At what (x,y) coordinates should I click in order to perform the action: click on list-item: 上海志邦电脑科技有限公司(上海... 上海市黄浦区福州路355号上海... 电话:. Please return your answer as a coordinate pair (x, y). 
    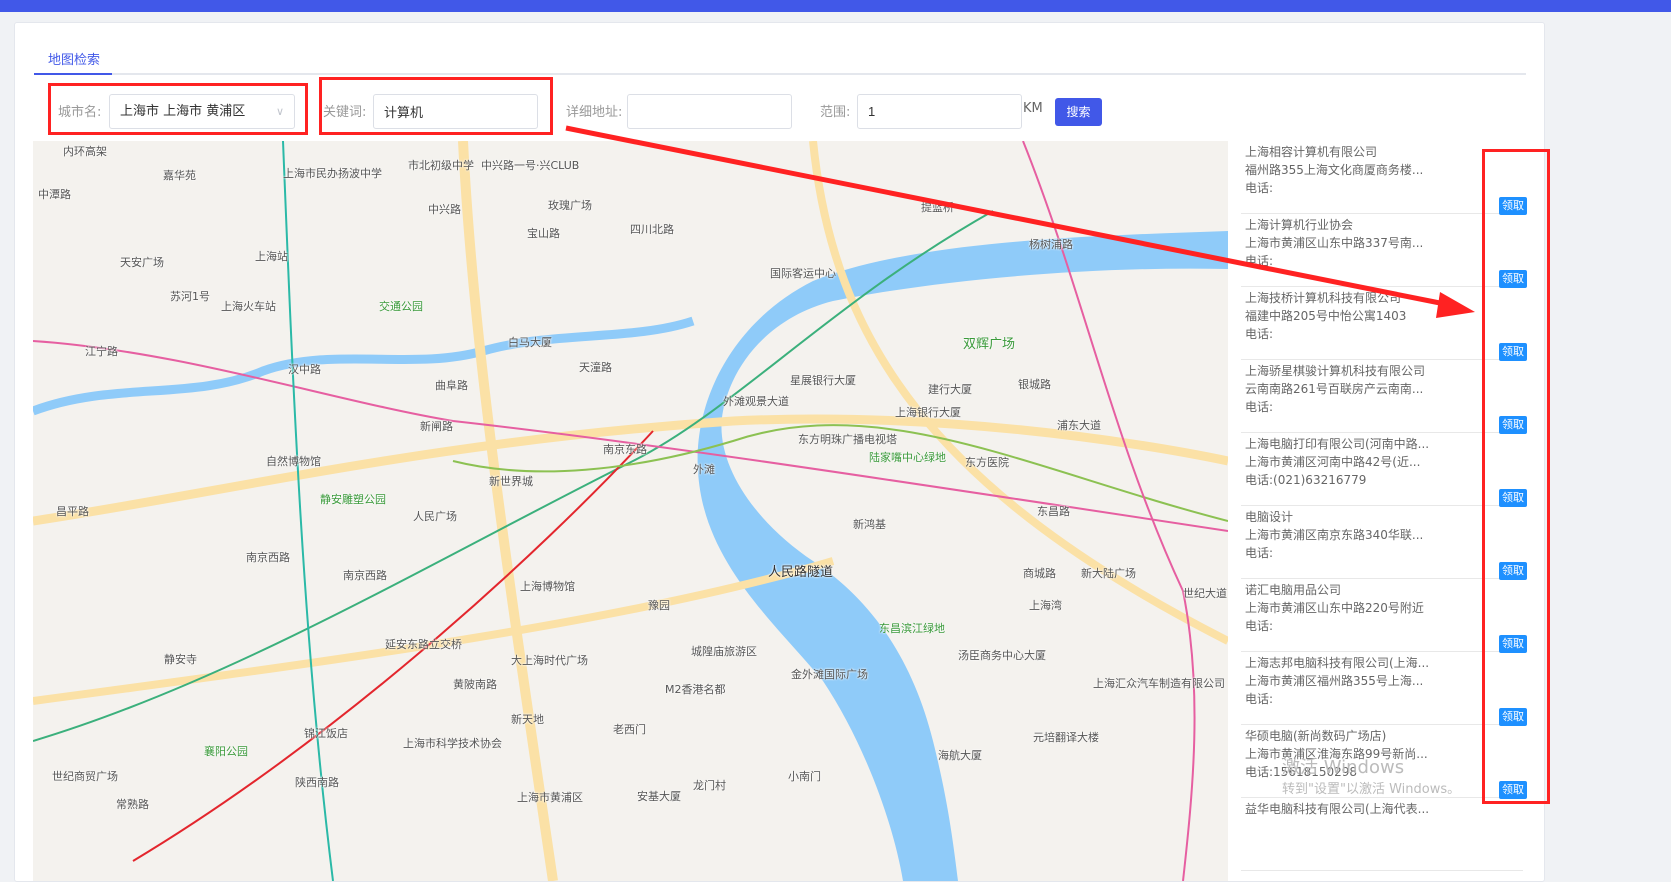
    Looking at the image, I should click on (1382, 688).